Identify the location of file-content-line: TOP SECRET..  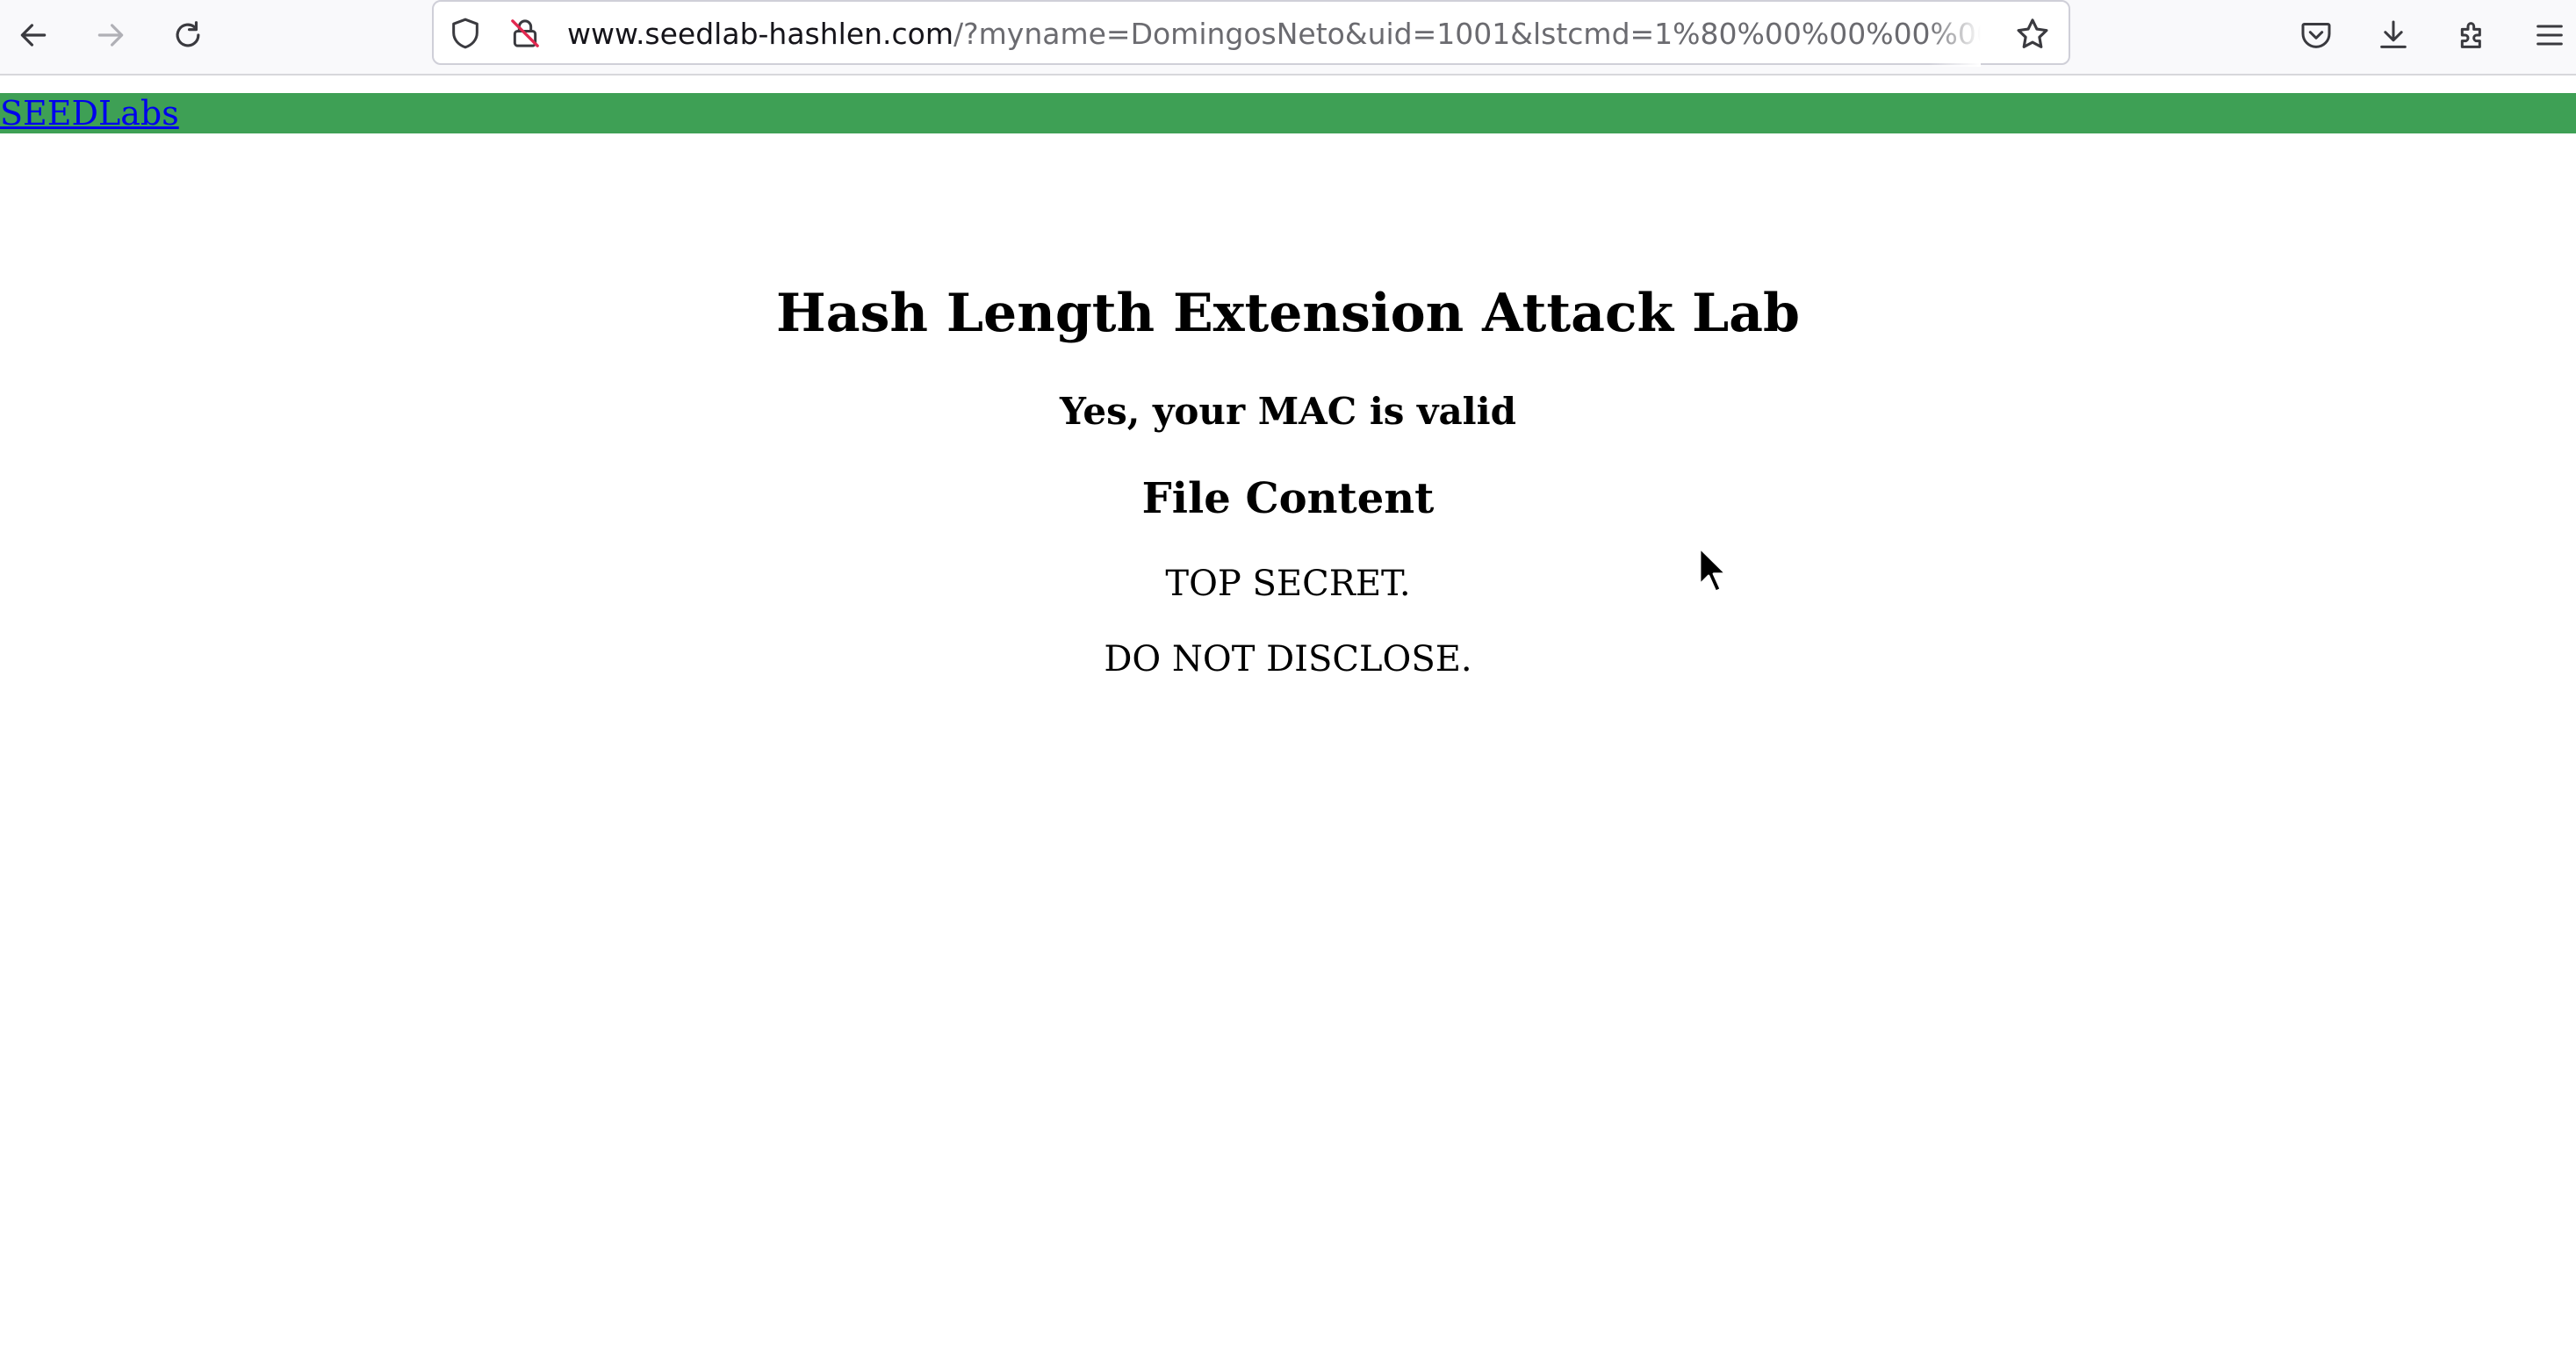
(1288, 584).